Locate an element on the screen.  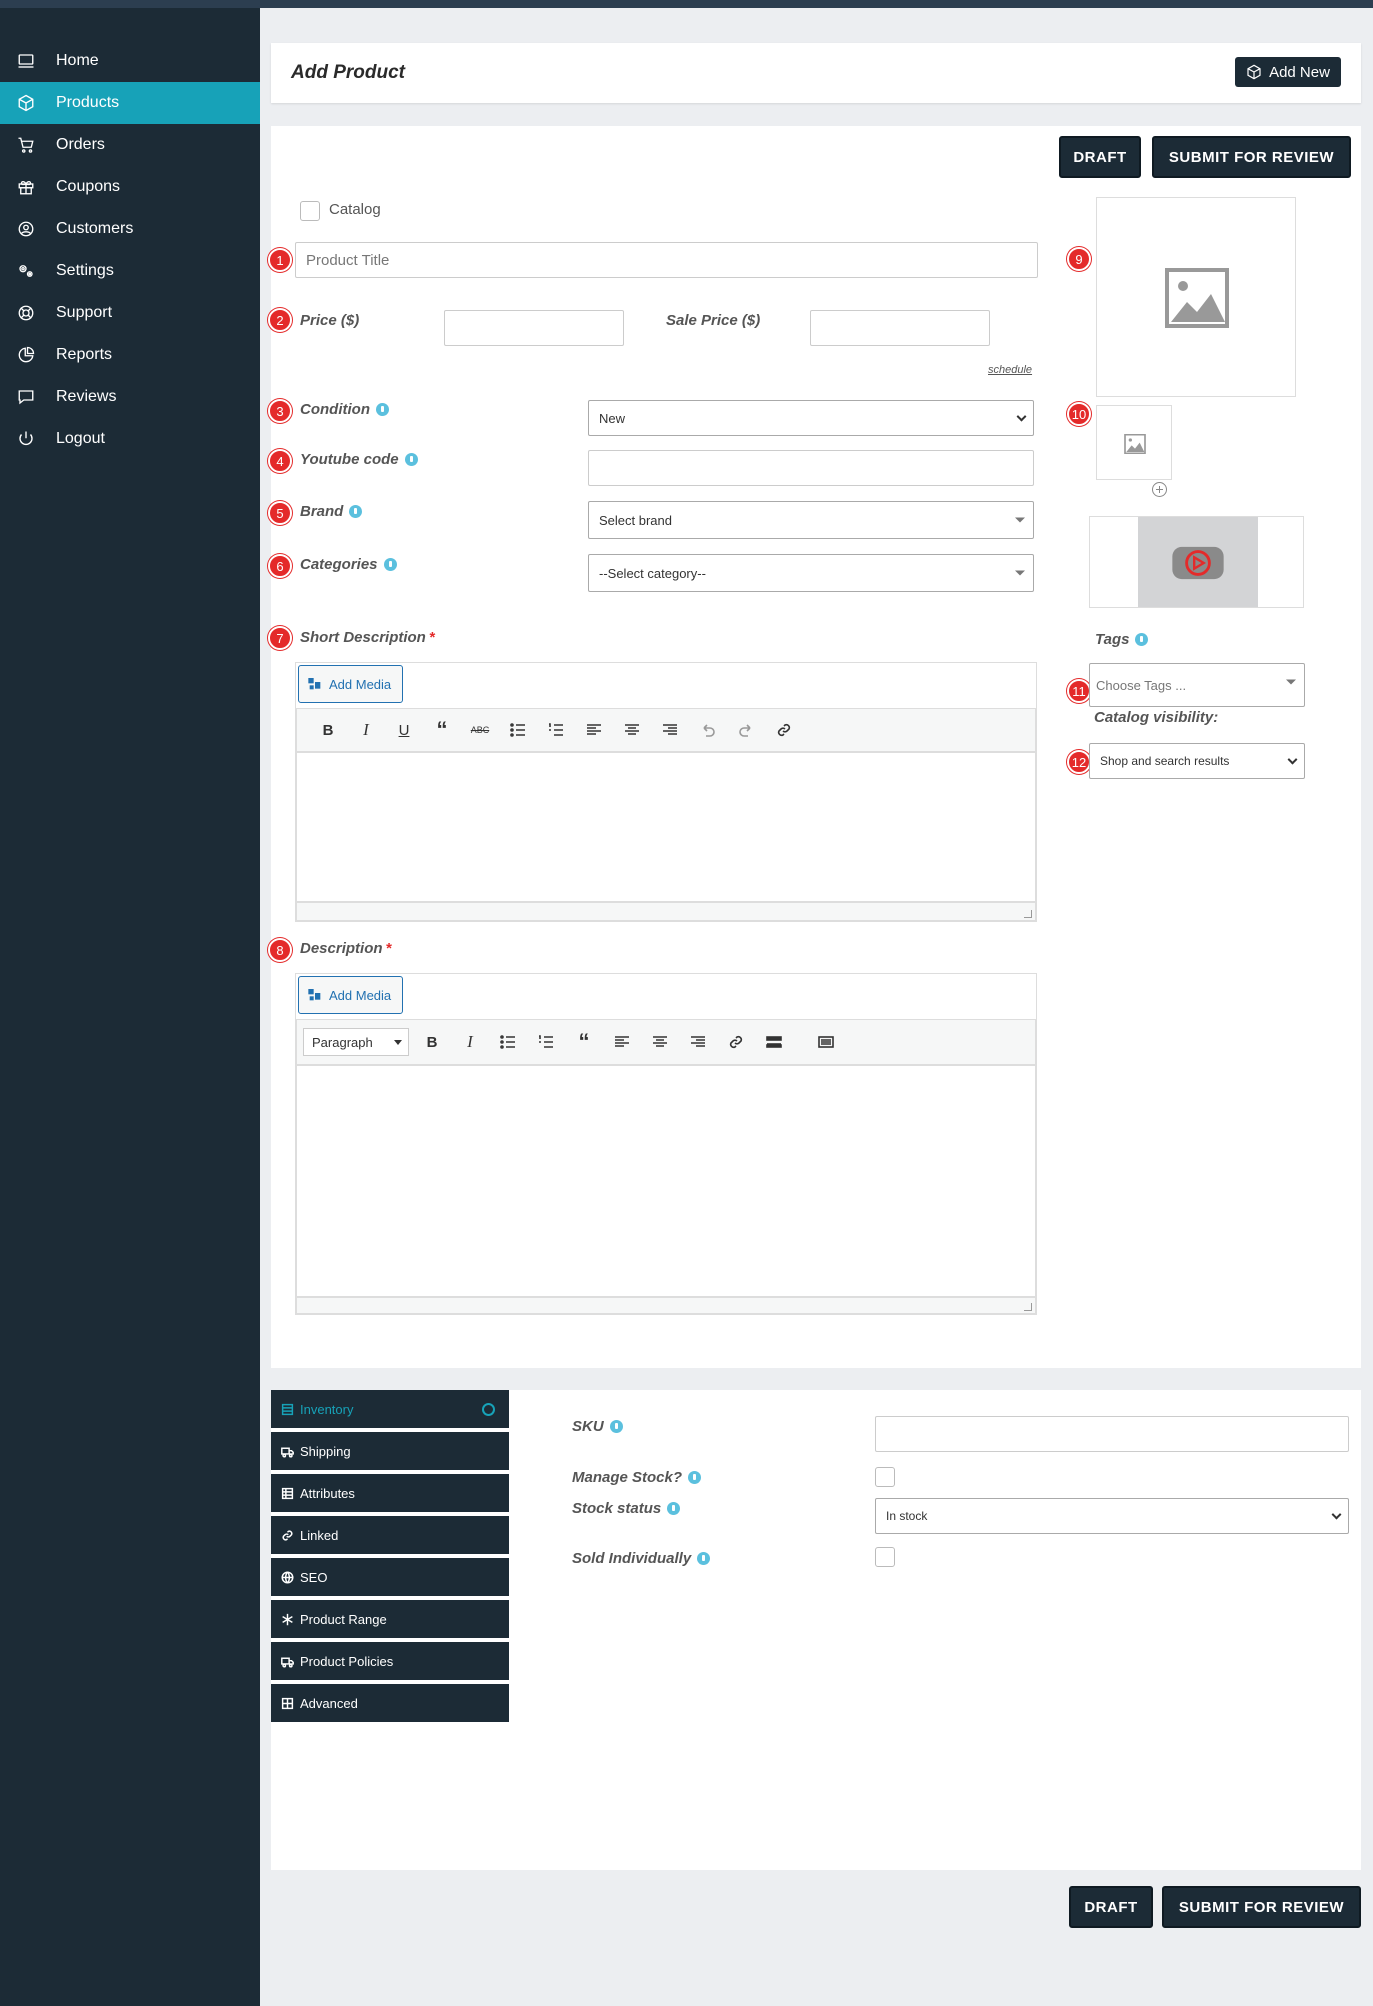
catalog-checkbox is located at coordinates (310, 211).